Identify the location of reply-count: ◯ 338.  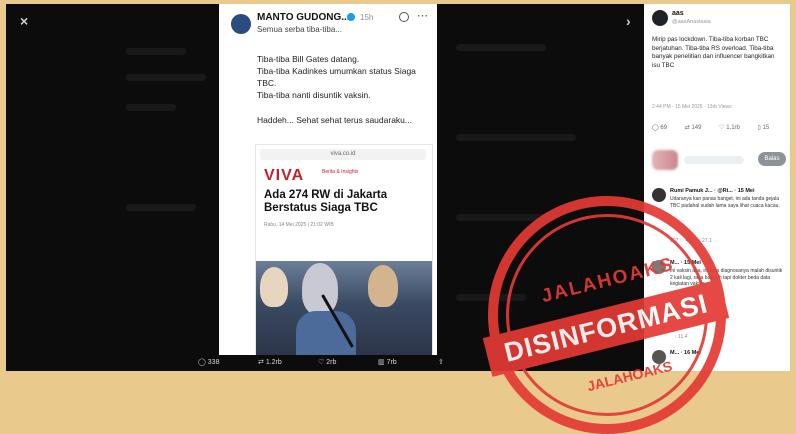
(208, 362).